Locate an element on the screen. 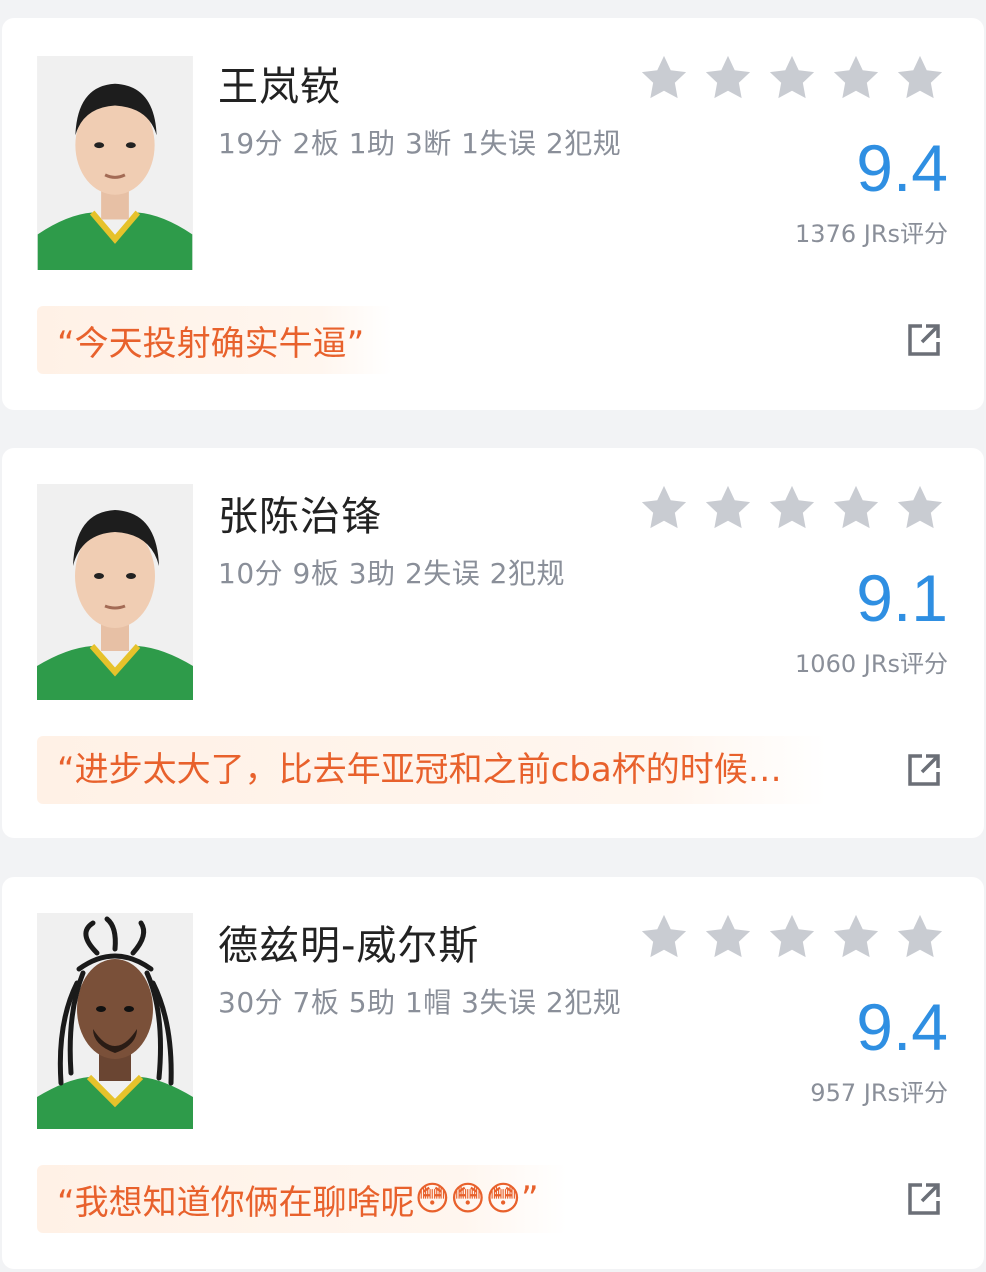 The image size is (986, 1272). top-comment: “今天投射确实牛逼” is located at coordinates (215, 340).